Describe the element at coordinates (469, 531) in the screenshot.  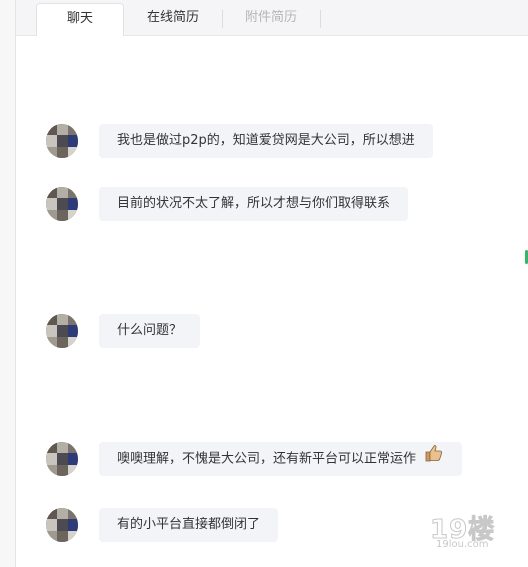
I see `watermark-logo: 19楼 19lou.com` at that location.